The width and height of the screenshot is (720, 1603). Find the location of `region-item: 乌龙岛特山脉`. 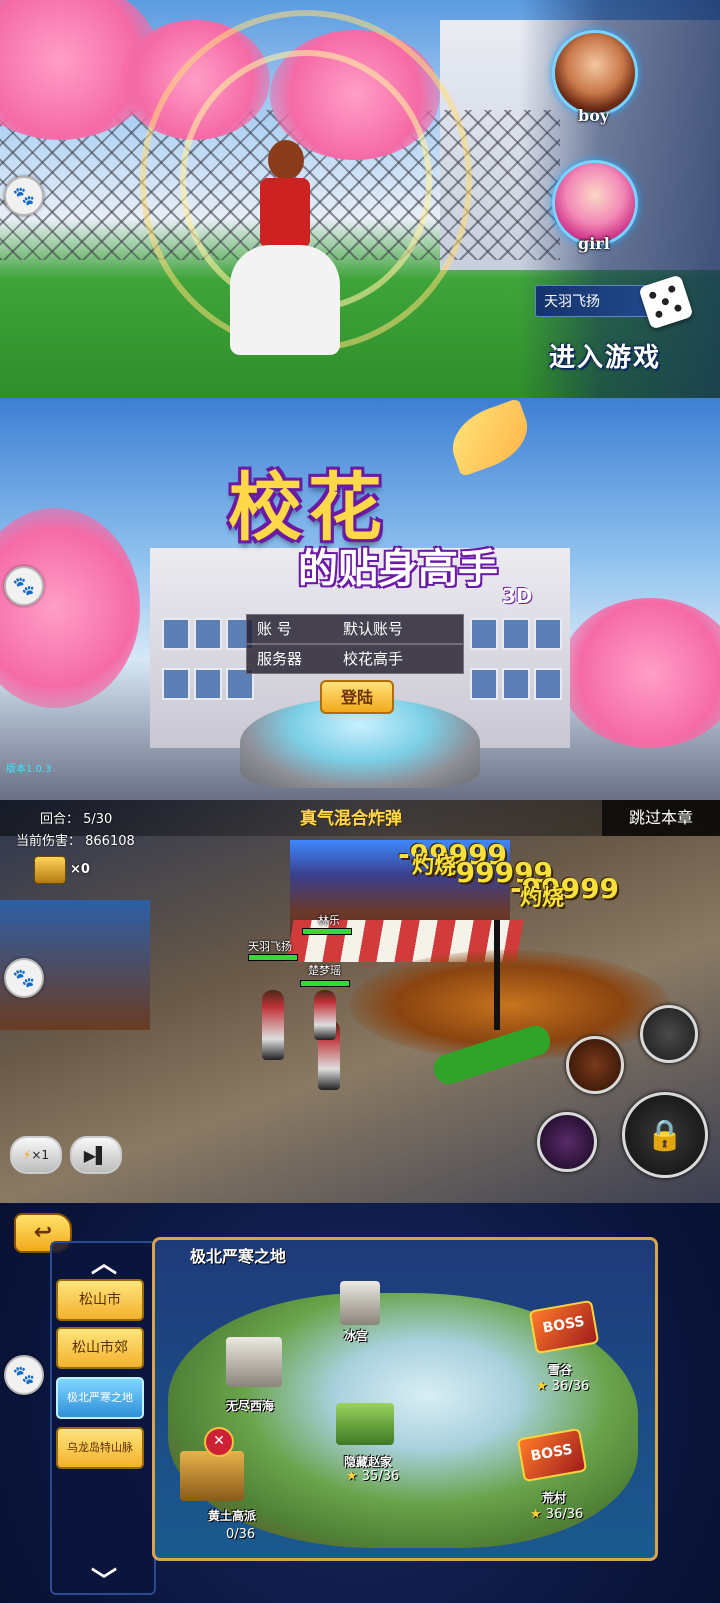

region-item: 乌龙岛特山脉 is located at coordinates (100, 1448).